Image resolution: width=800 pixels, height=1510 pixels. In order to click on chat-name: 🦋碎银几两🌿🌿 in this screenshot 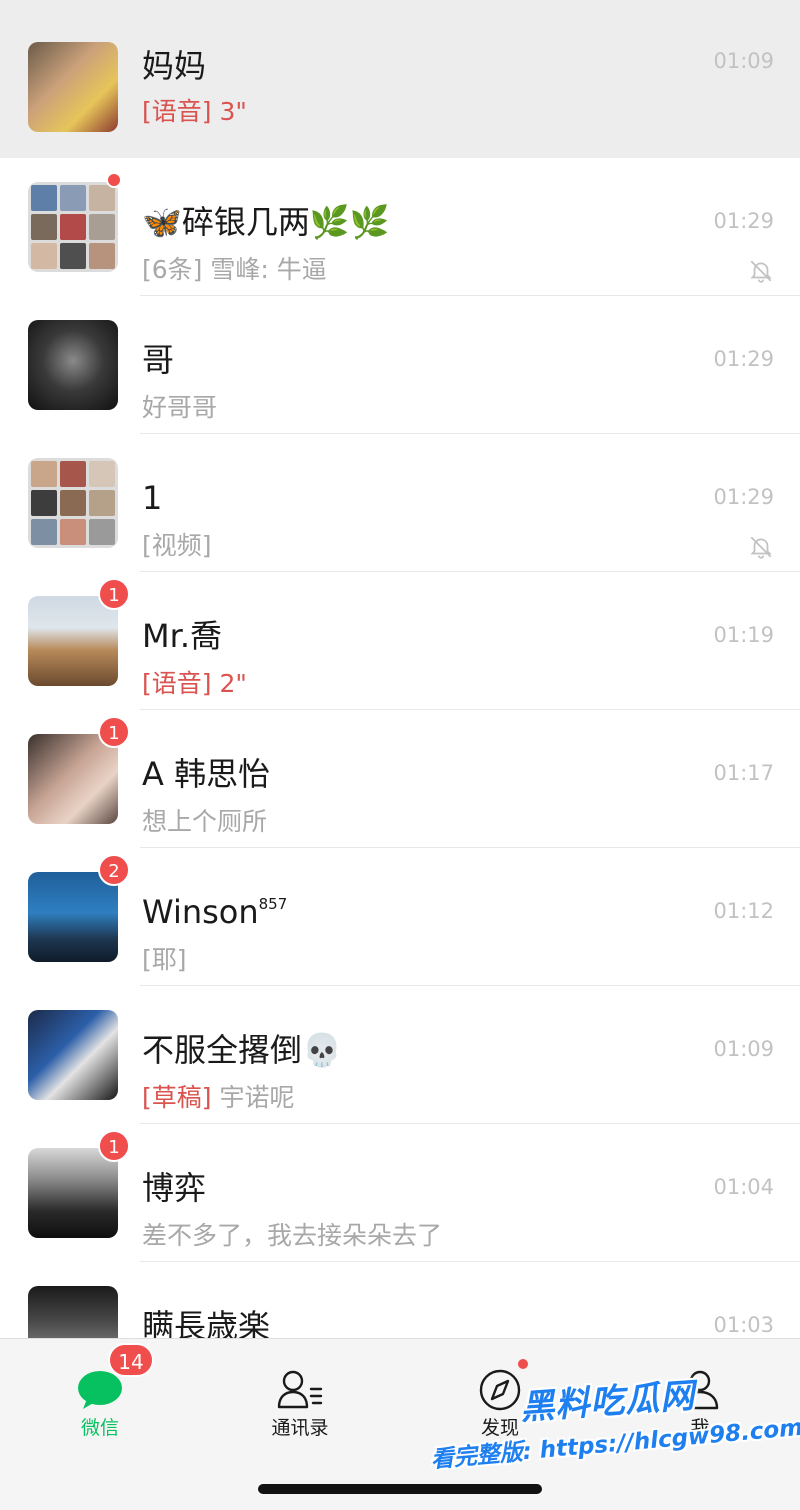, I will do `click(266, 222)`.